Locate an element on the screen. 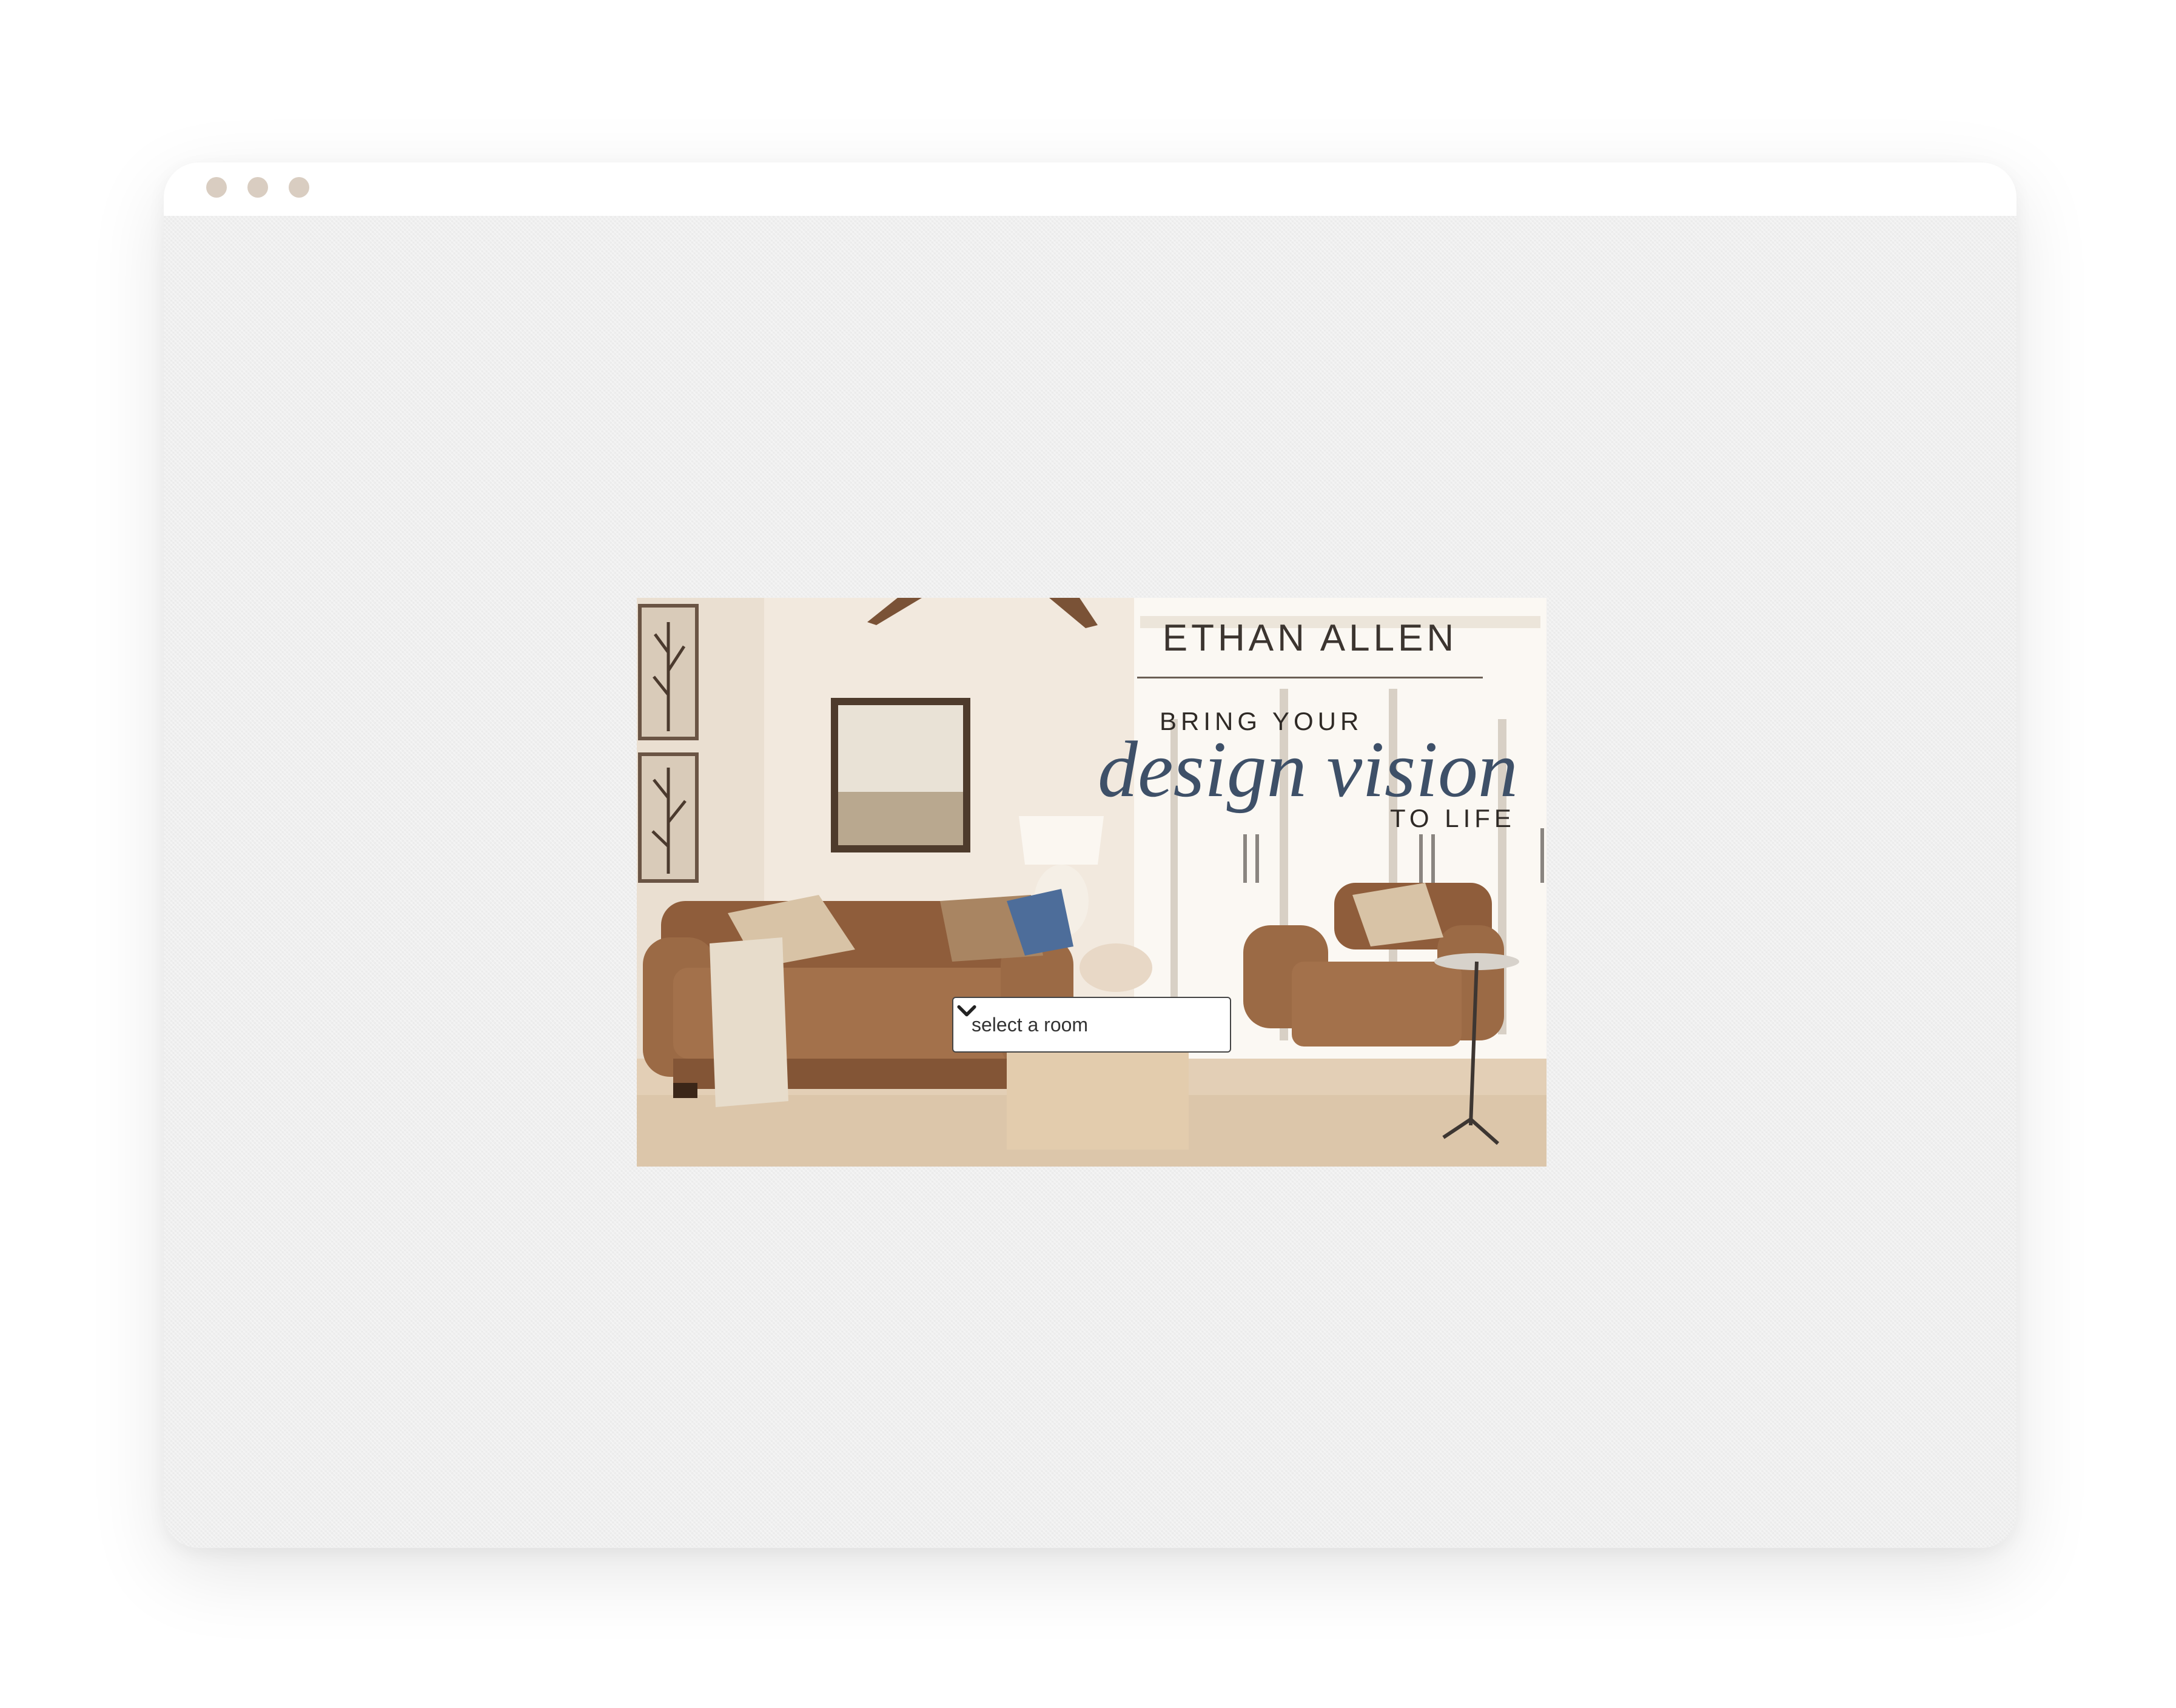 The height and width of the screenshot is (1708, 2176). chevron-down-icon is located at coordinates (966, 1011).